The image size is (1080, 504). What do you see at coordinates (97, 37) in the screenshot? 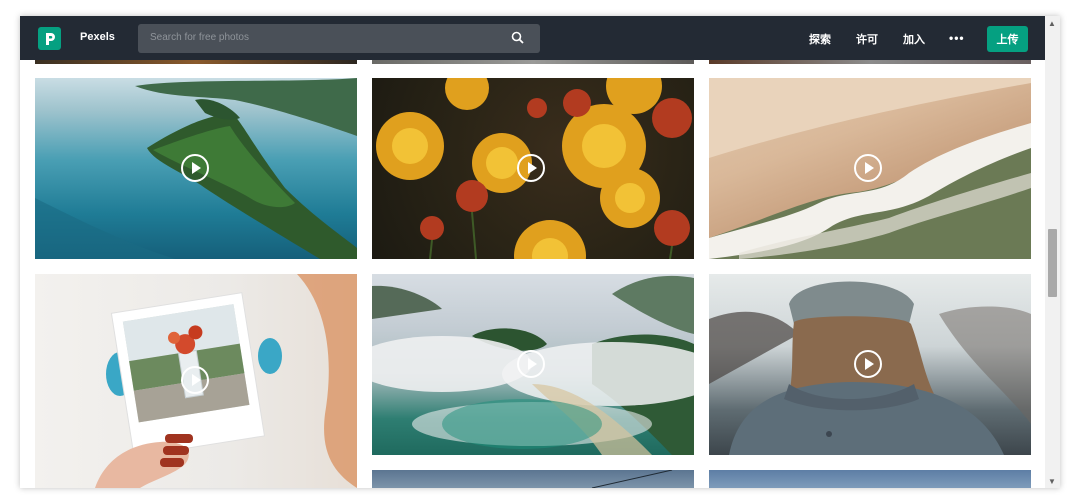
I see `brand-name: Pexels` at bounding box center [97, 37].